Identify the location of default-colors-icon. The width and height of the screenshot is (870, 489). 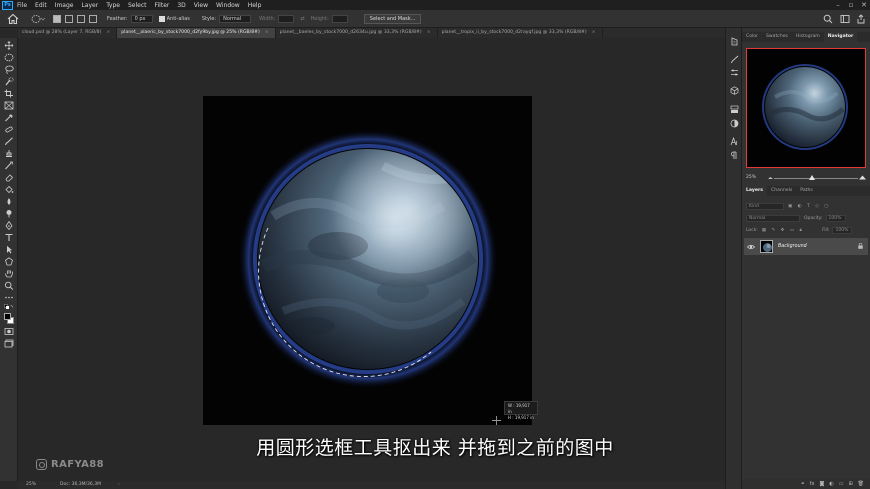
(9, 308).